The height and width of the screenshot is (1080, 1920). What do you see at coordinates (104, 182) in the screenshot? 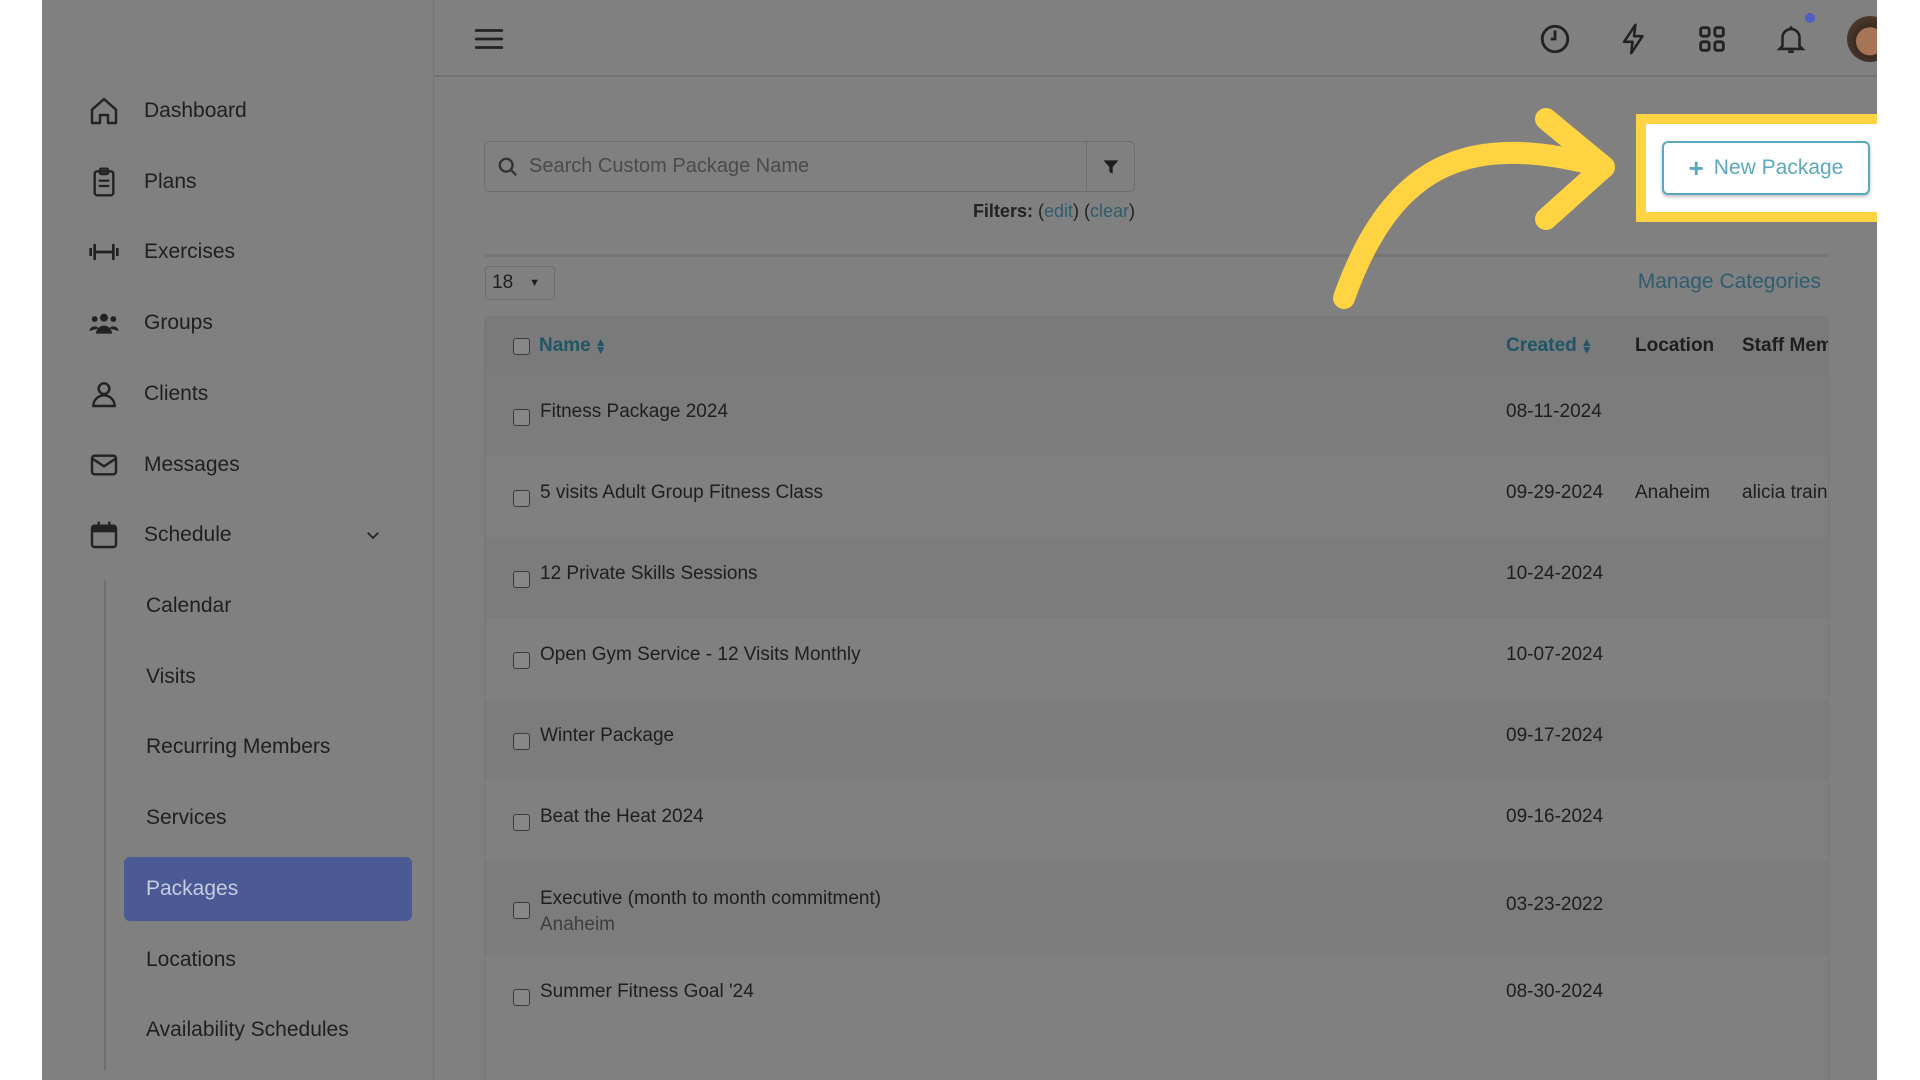
I see `clipboard-icon` at bounding box center [104, 182].